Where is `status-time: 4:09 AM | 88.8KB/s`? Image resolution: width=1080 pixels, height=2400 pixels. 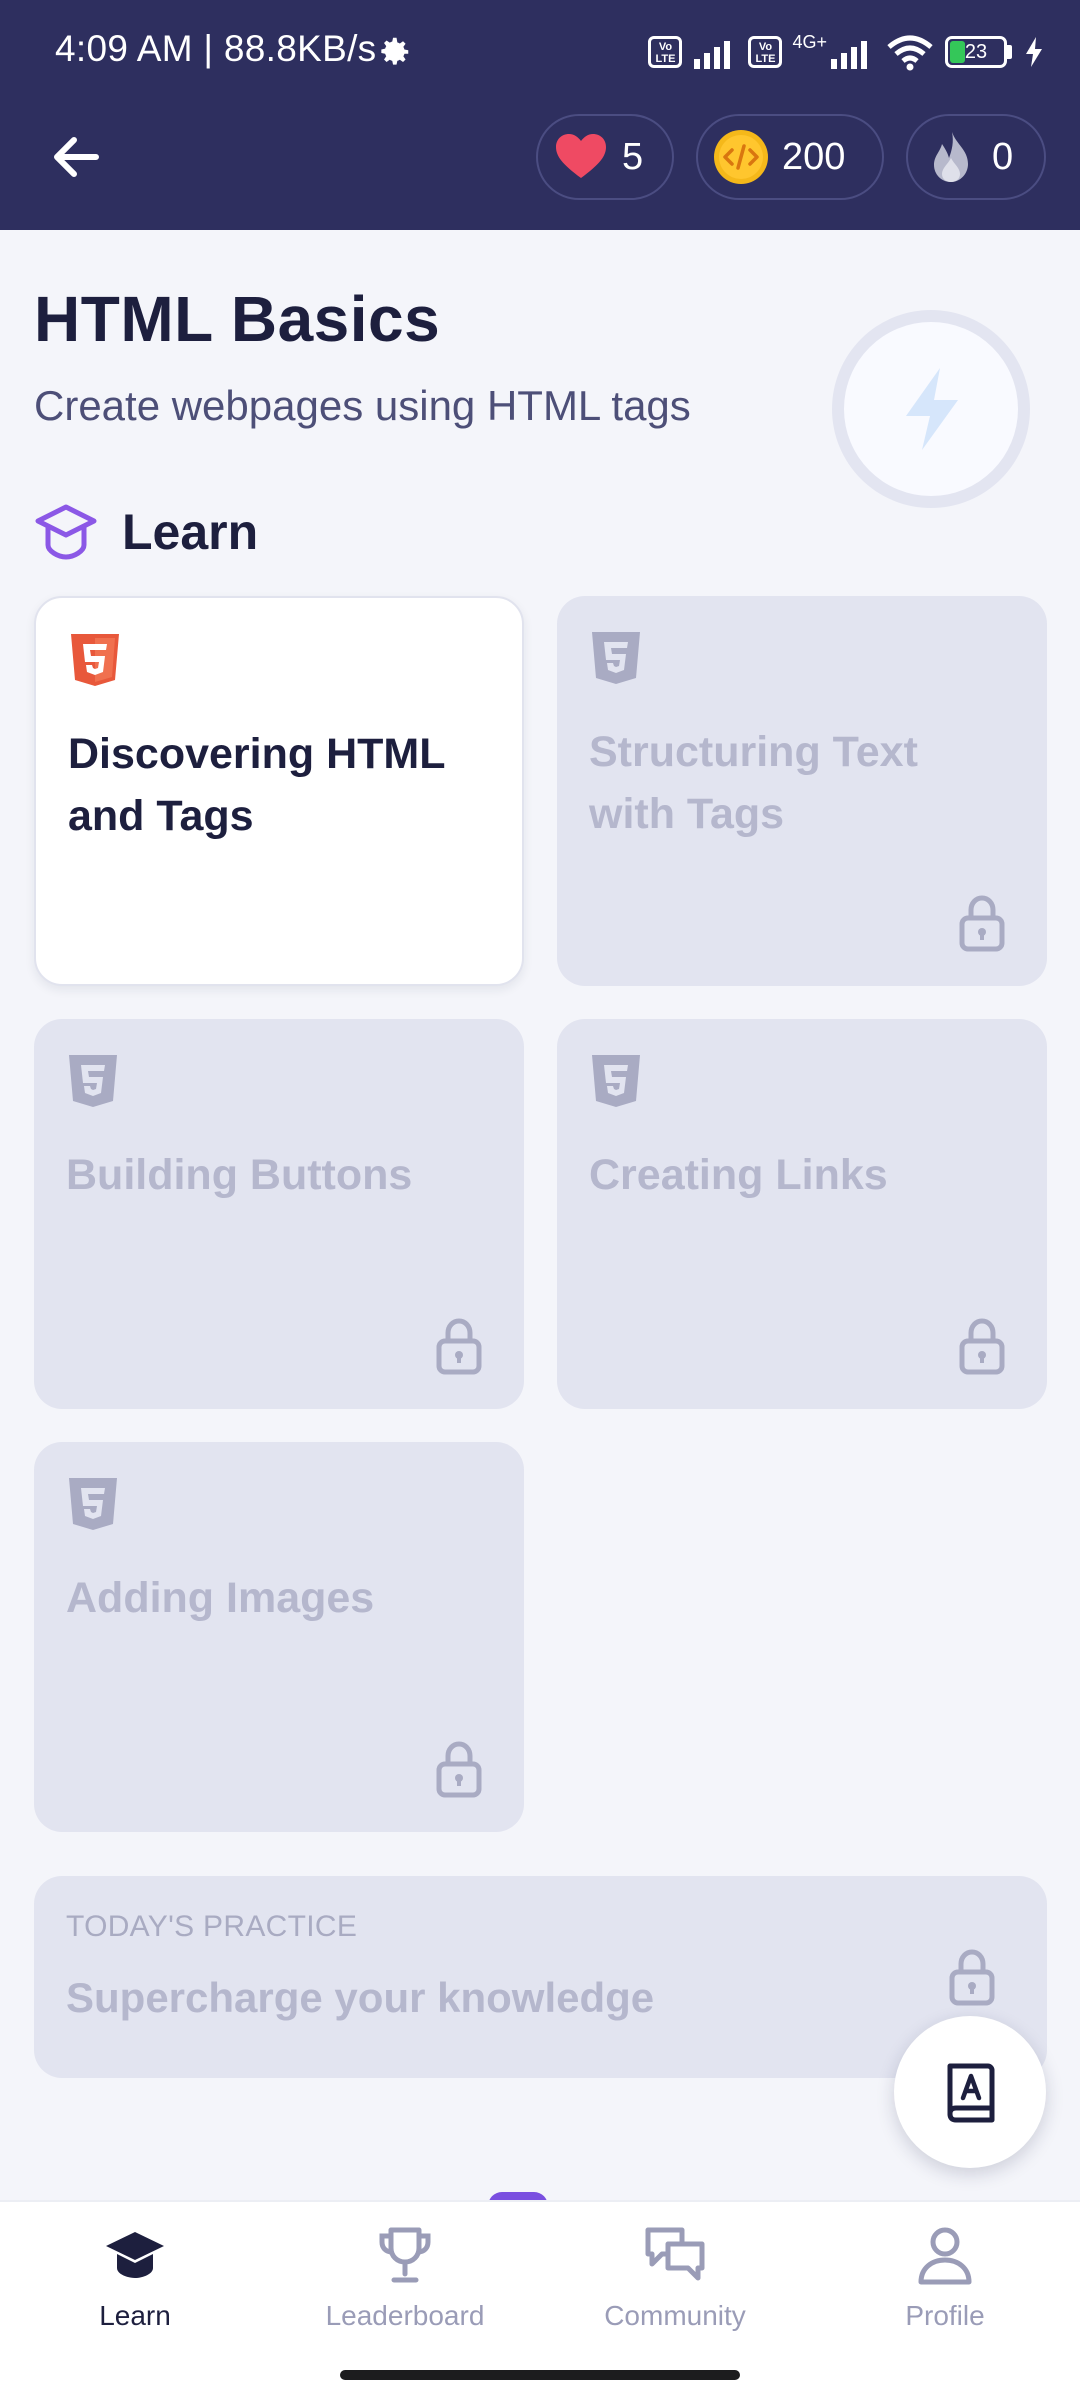
status-time: 4:09 AM | 88.8KB/s is located at coordinates (216, 48).